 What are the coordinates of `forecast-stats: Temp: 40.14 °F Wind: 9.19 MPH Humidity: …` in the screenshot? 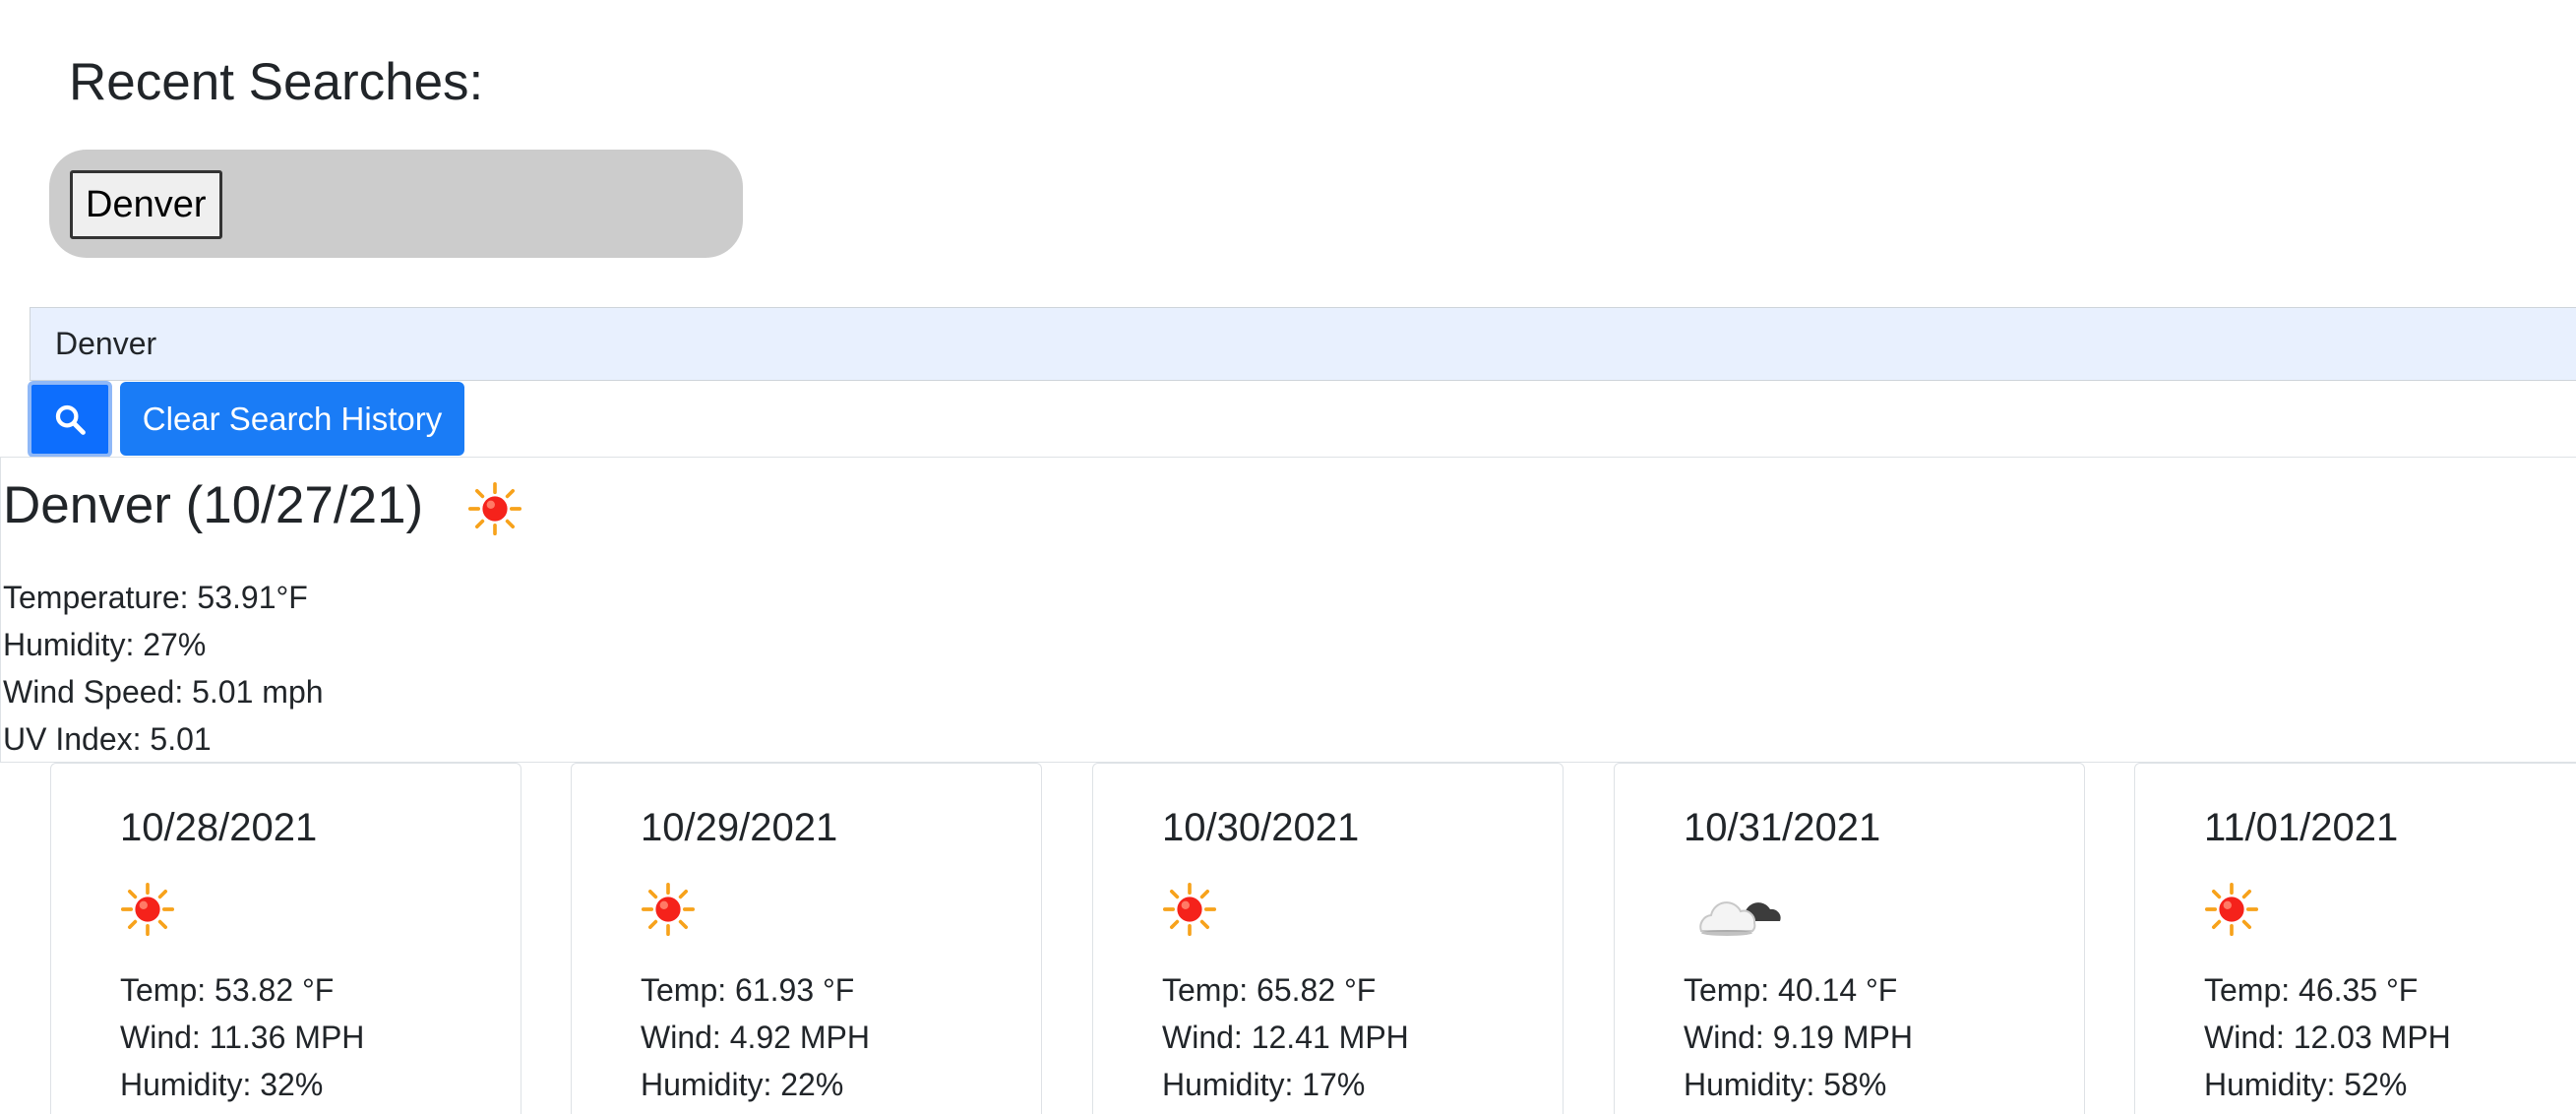 It's located at (1798, 1037).